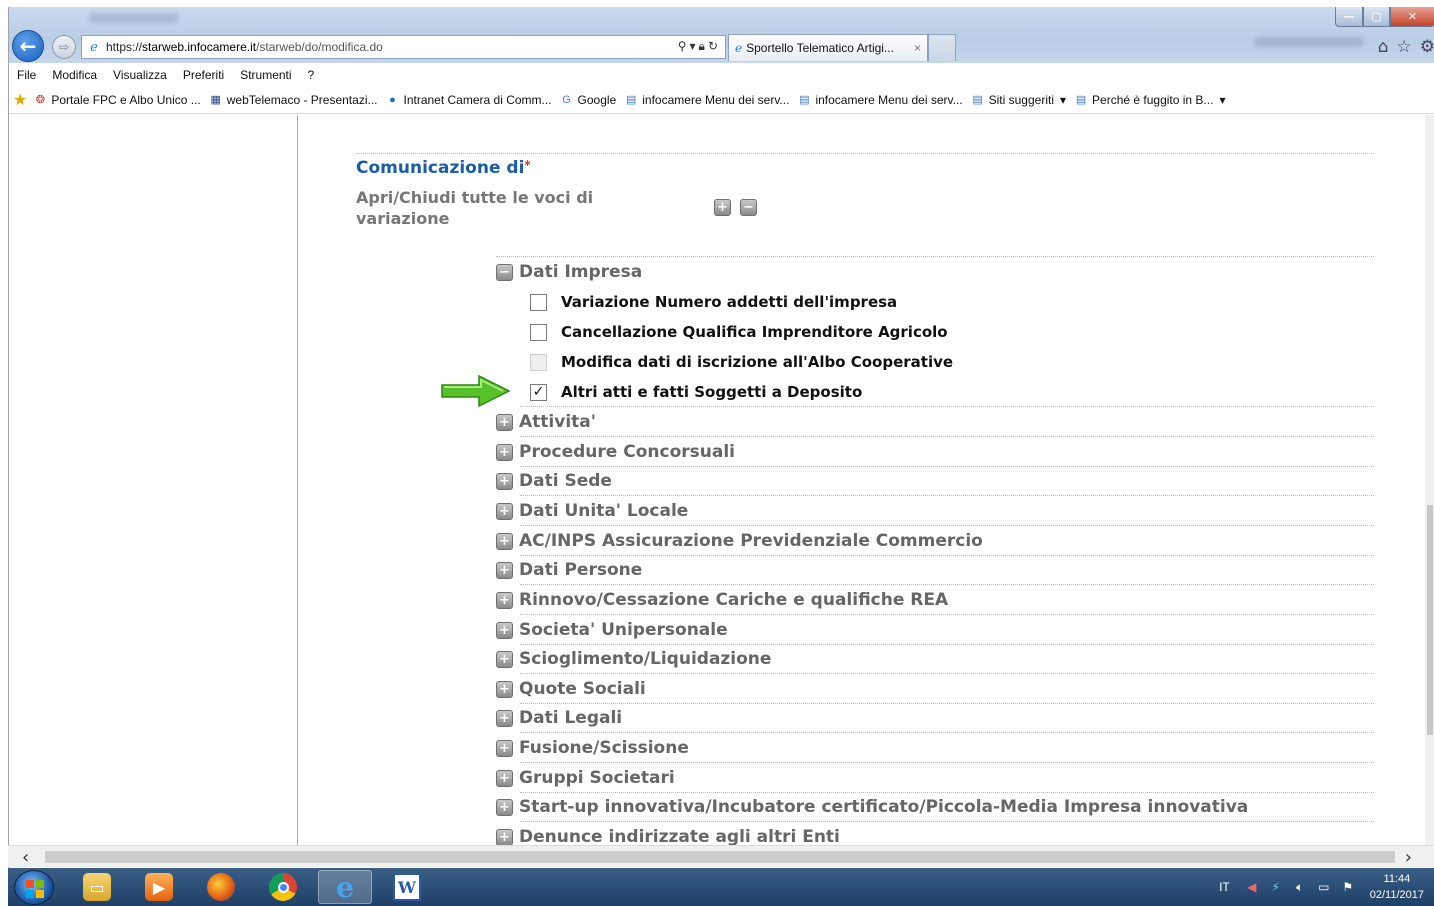  What do you see at coordinates (546, 422) in the screenshot?
I see `collapsed-section: + Attivita'` at bounding box center [546, 422].